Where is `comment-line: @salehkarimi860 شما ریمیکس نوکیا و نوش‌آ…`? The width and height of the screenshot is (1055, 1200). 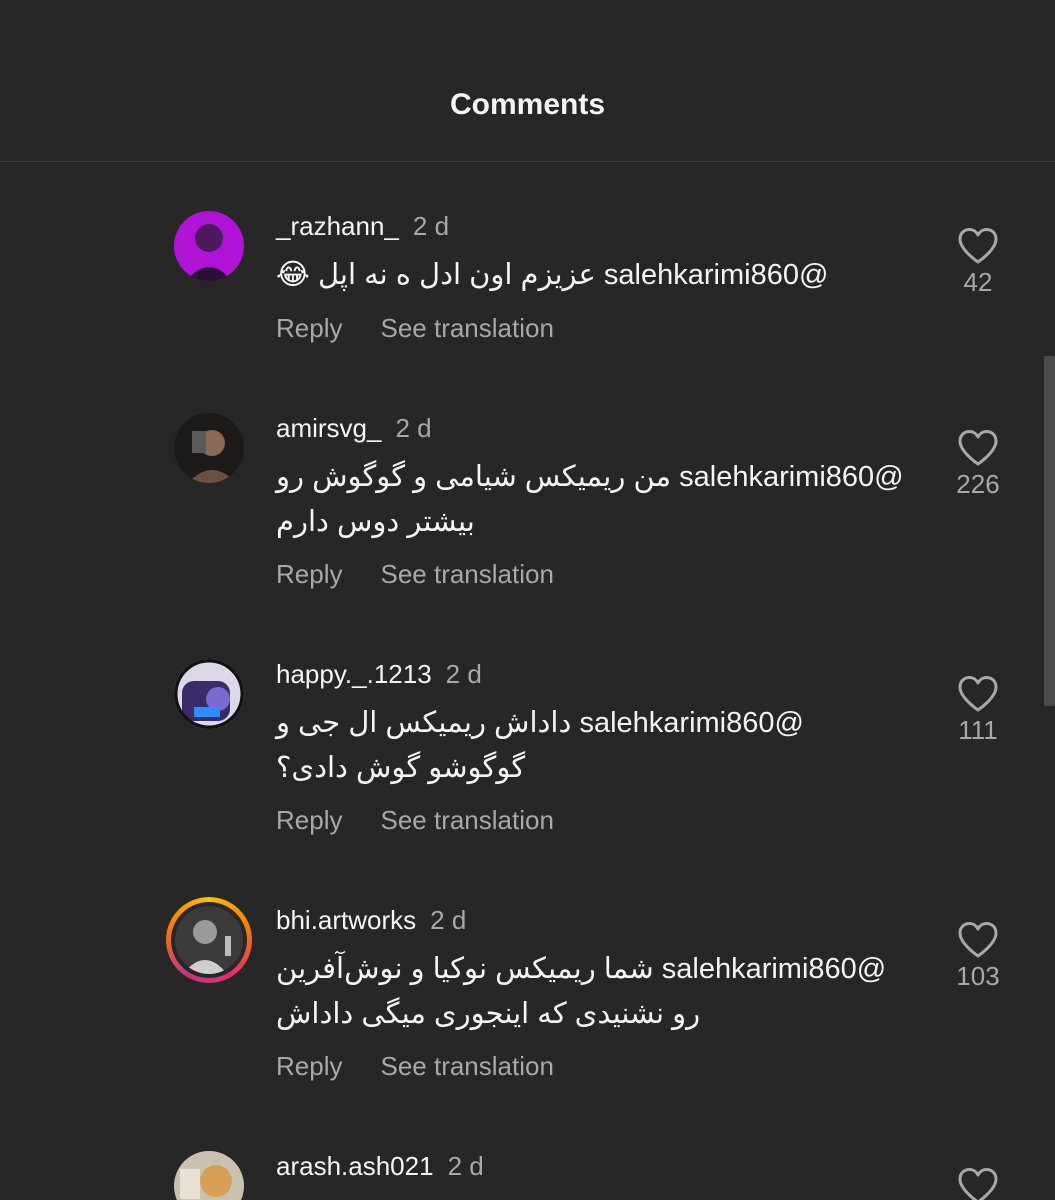
comment-line: @salehkarimi860 شما ریمیکس نوکیا و نوش‌آ… is located at coordinates (581, 969).